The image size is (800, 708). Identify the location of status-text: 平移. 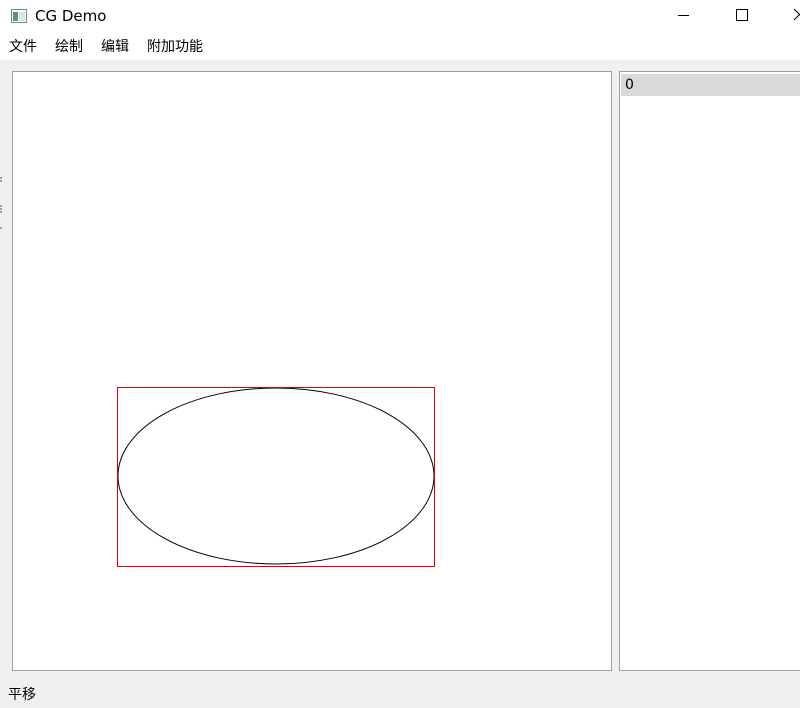
(22, 695).